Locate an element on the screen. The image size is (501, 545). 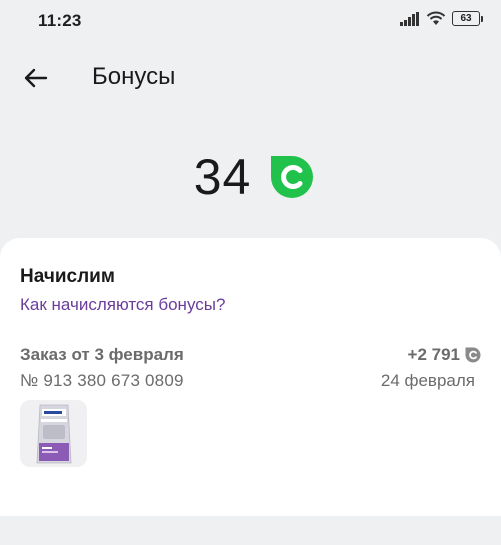
section-title: Начислим is located at coordinates (67, 276).